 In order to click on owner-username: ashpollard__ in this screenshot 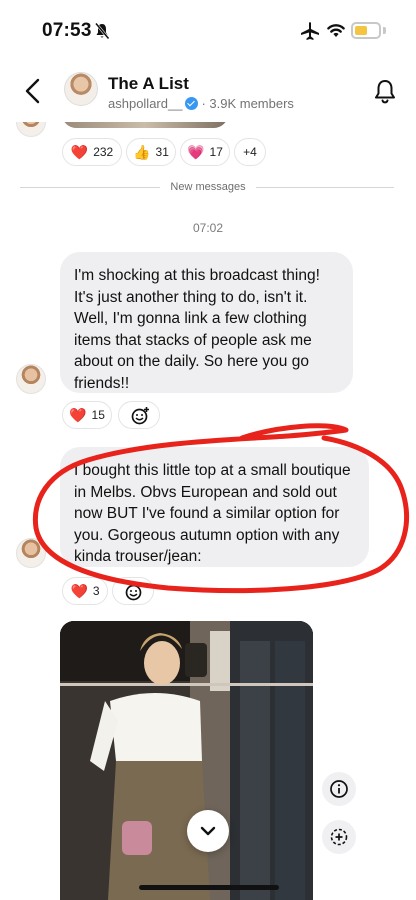, I will do `click(145, 103)`.